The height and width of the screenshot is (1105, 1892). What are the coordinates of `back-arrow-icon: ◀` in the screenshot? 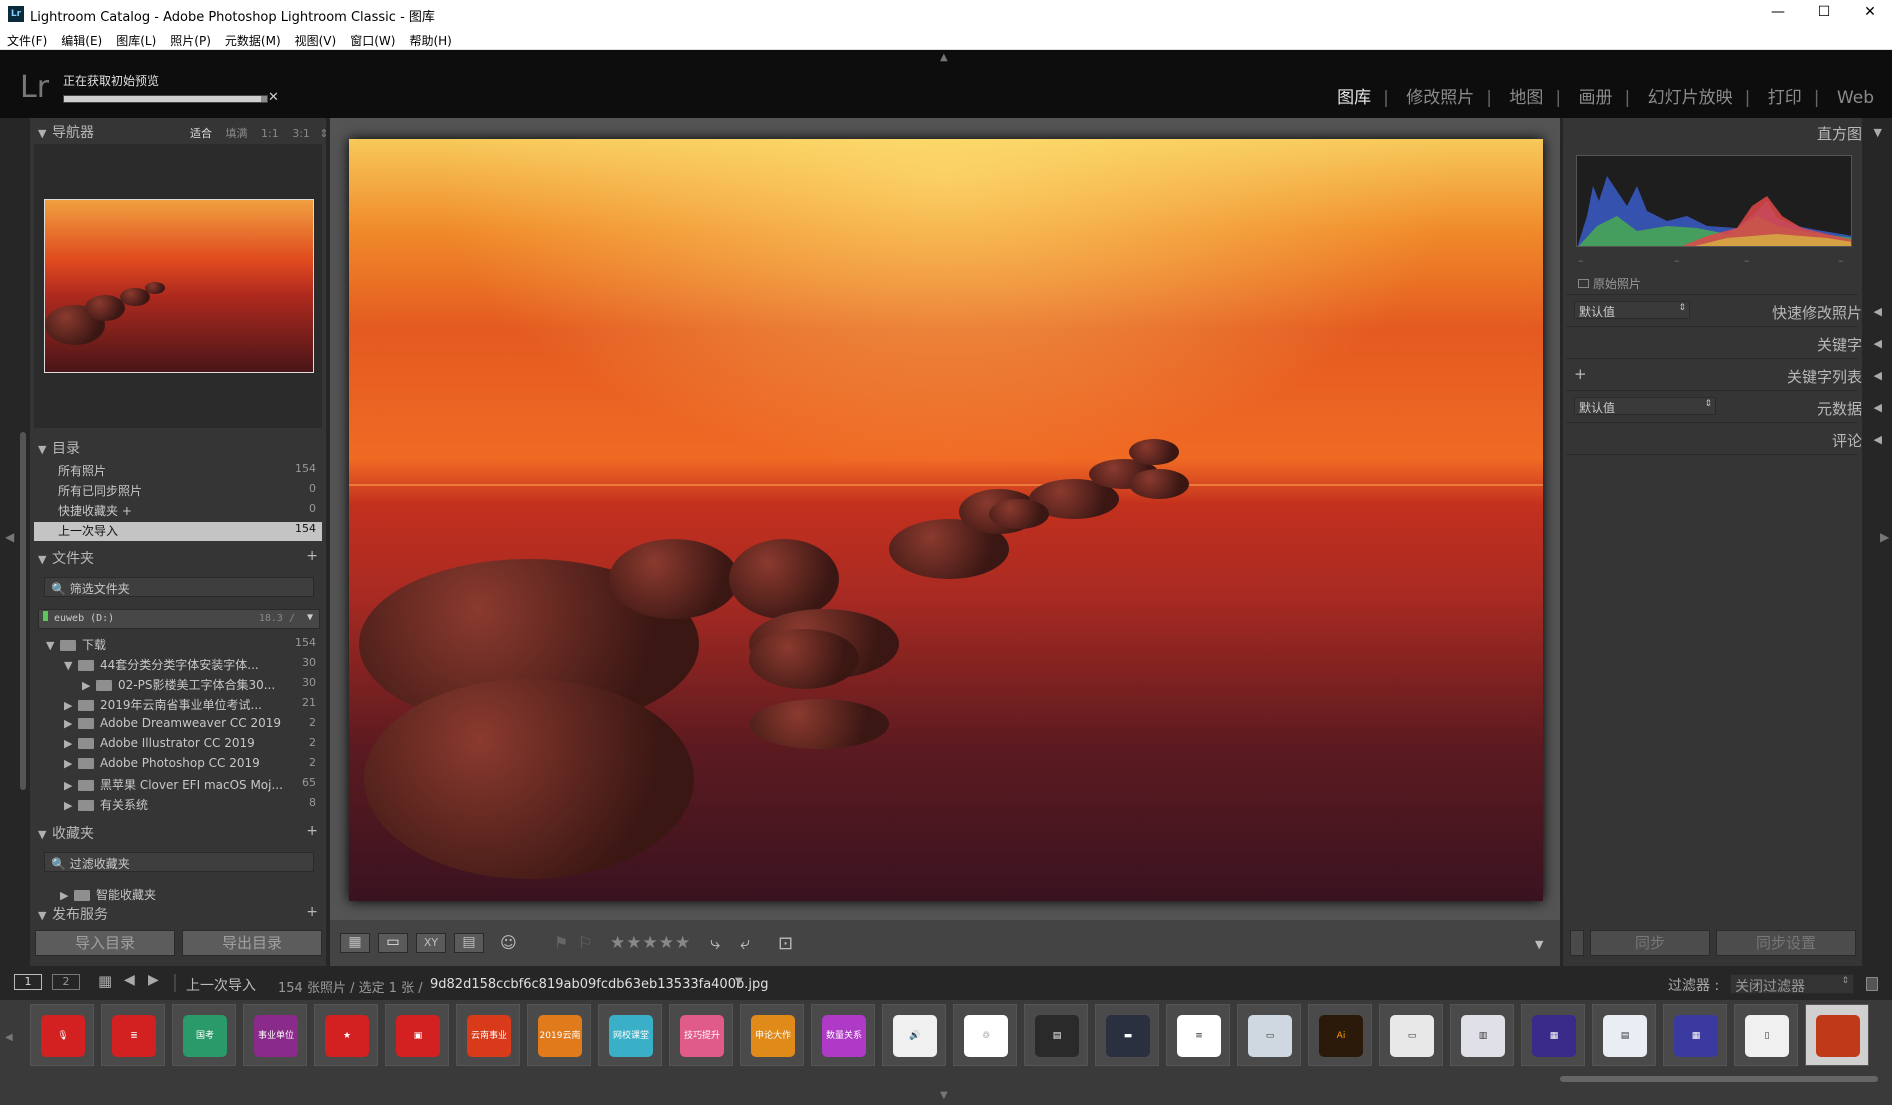 It's located at (129, 980).